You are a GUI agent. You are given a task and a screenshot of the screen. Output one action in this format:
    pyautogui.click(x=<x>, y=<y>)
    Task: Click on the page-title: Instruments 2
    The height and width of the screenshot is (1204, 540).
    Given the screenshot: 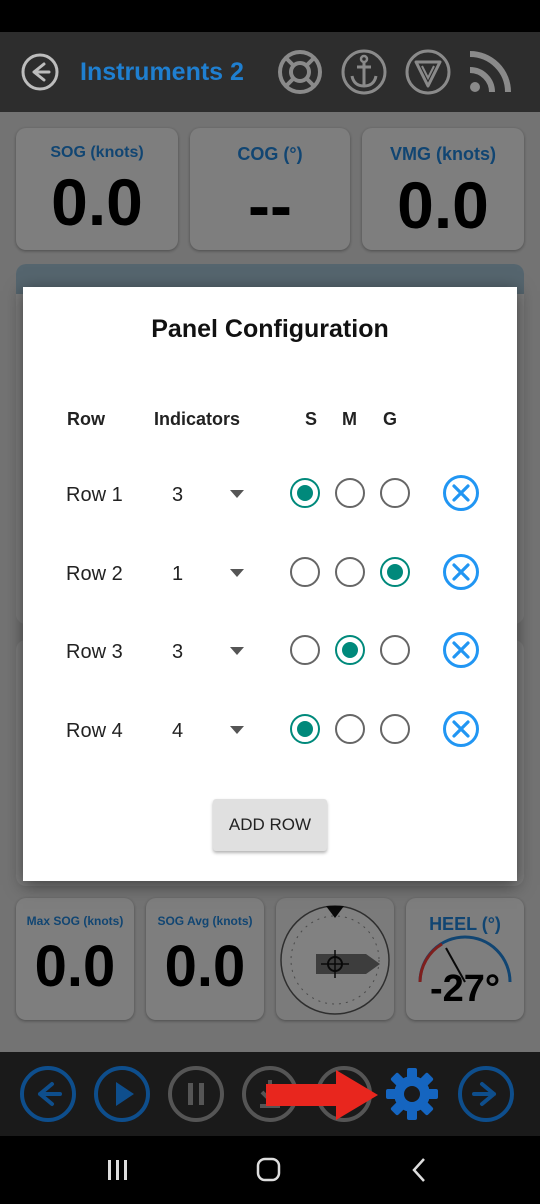 What is the action you would take?
    pyautogui.click(x=162, y=72)
    